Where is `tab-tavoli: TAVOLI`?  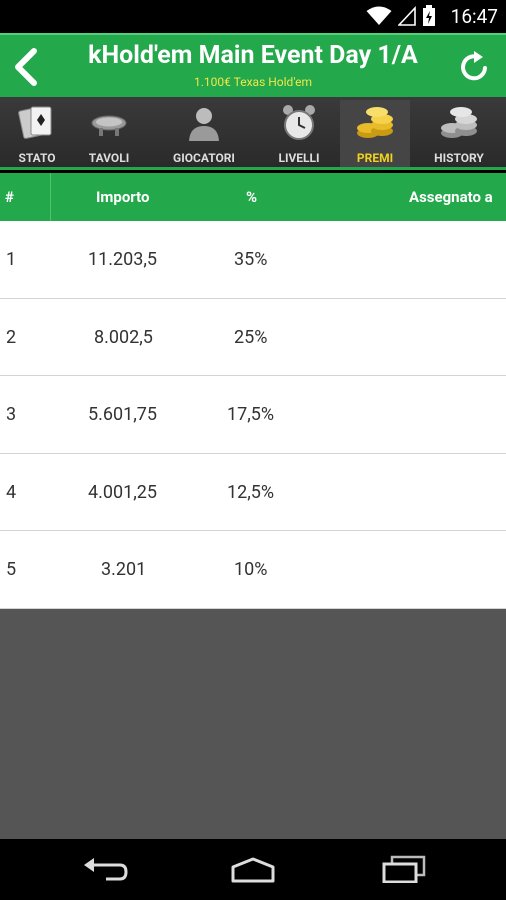 tab-tavoli: TAVOLI is located at coordinates (109, 133).